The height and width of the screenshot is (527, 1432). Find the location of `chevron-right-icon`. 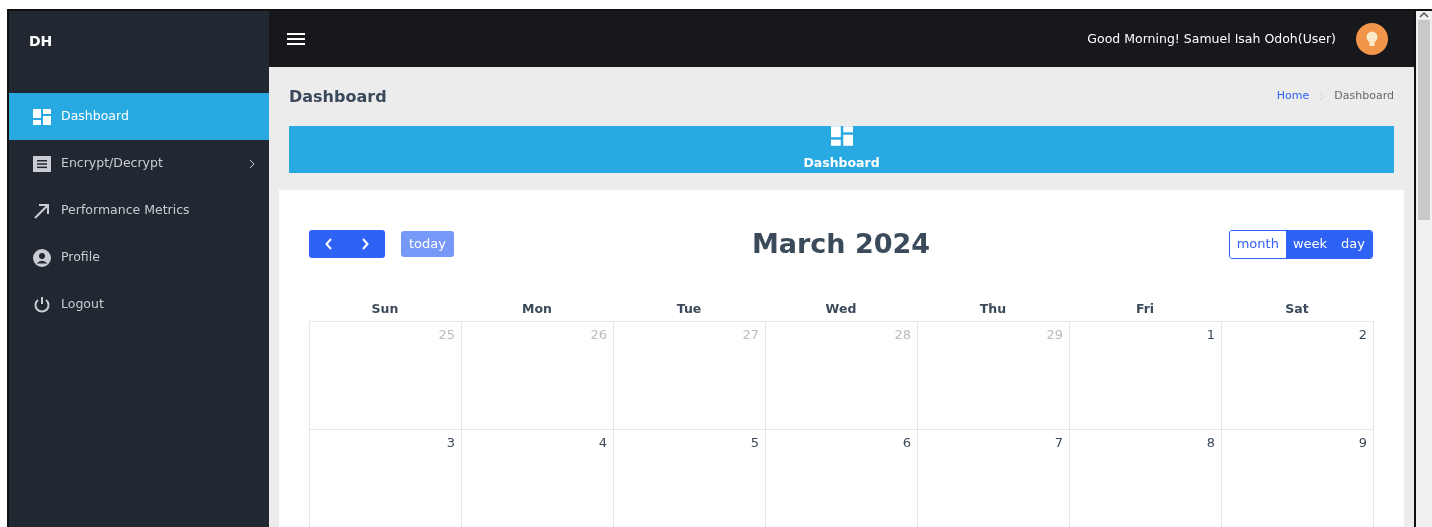

chevron-right-icon is located at coordinates (365, 244).